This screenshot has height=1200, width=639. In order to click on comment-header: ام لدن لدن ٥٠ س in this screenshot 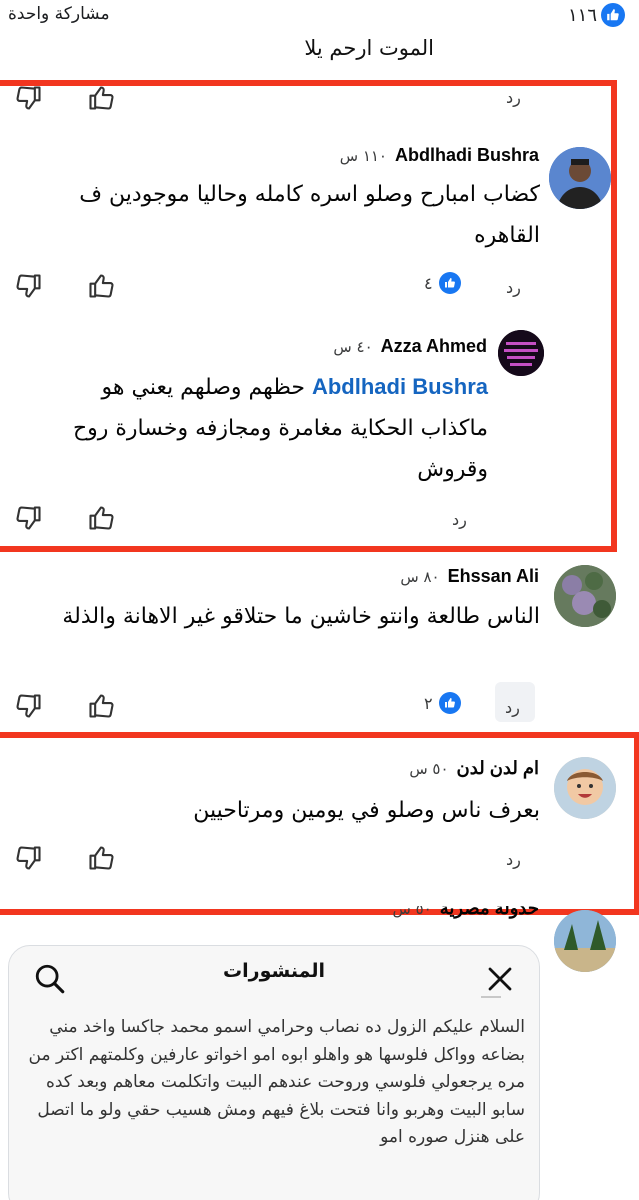, I will do `click(474, 768)`.